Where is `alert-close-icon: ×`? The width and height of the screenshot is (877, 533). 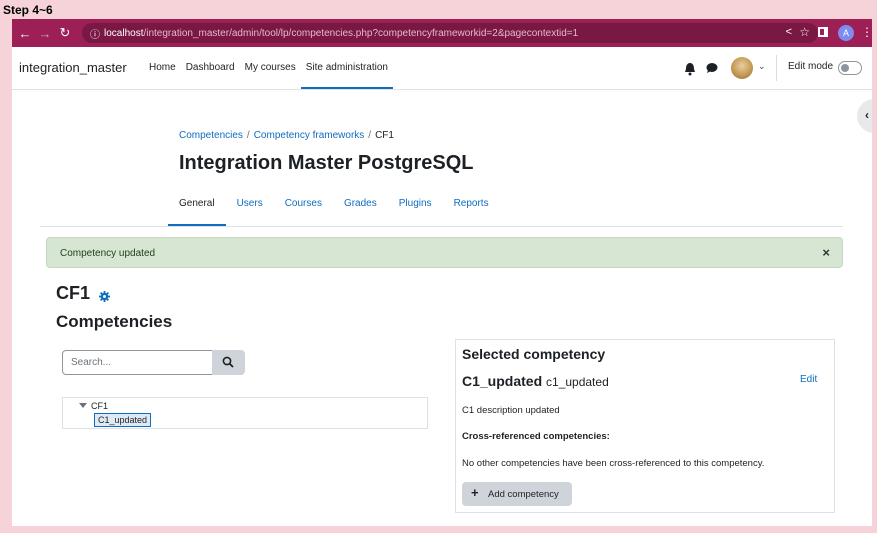
alert-close-icon: × is located at coordinates (826, 252).